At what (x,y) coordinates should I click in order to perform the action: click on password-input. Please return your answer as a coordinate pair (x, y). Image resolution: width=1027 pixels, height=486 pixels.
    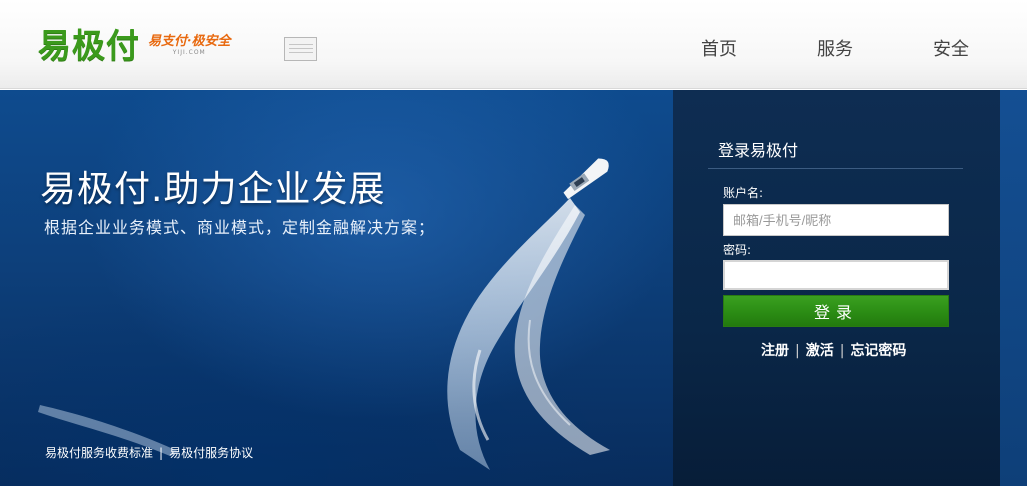
    Looking at the image, I should click on (836, 275).